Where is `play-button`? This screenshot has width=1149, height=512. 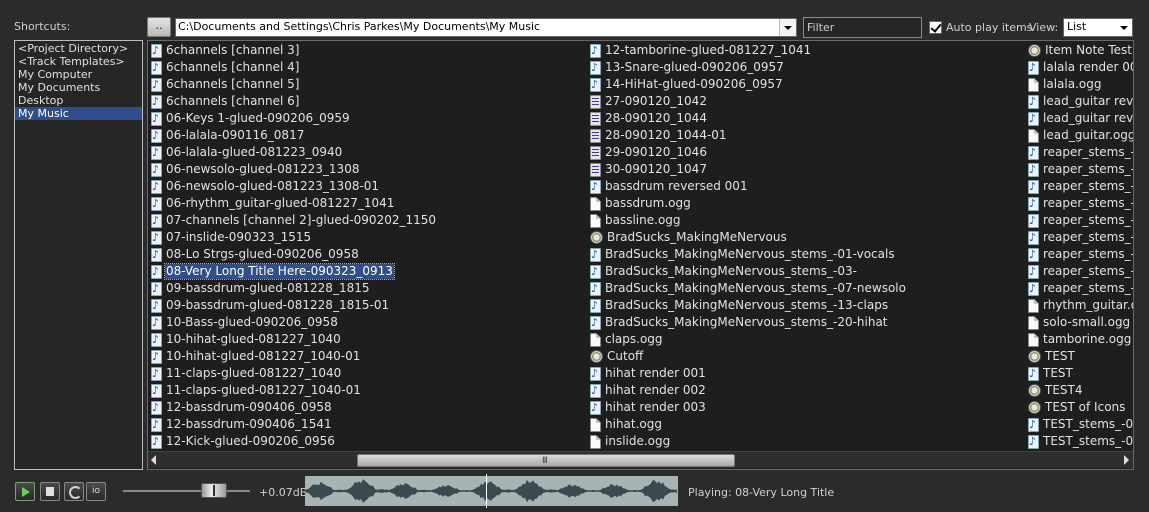 play-button is located at coordinates (25, 491).